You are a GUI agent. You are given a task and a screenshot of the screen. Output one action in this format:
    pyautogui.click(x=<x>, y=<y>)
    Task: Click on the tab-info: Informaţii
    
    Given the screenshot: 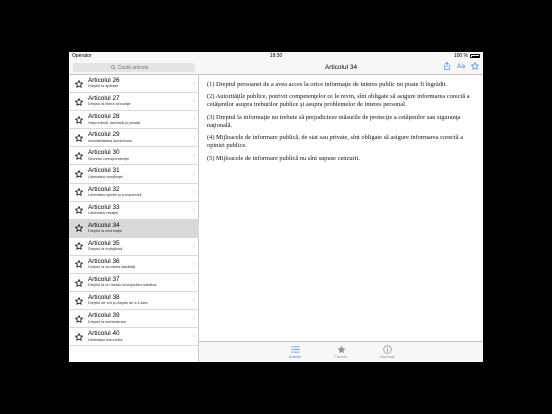 What is the action you would take?
    pyautogui.click(x=387, y=352)
    